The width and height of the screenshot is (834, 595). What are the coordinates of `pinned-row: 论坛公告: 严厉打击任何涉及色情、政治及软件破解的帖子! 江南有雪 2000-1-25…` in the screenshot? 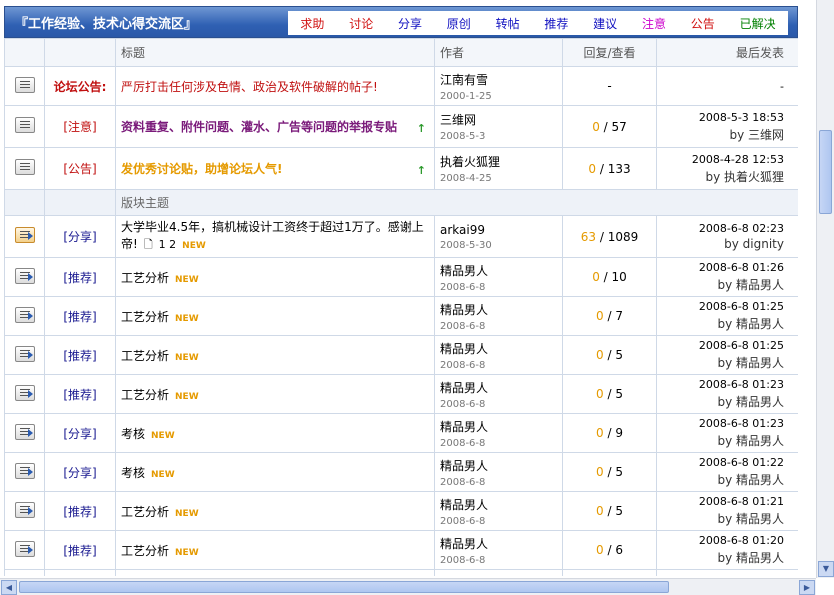 It's located at (401, 86).